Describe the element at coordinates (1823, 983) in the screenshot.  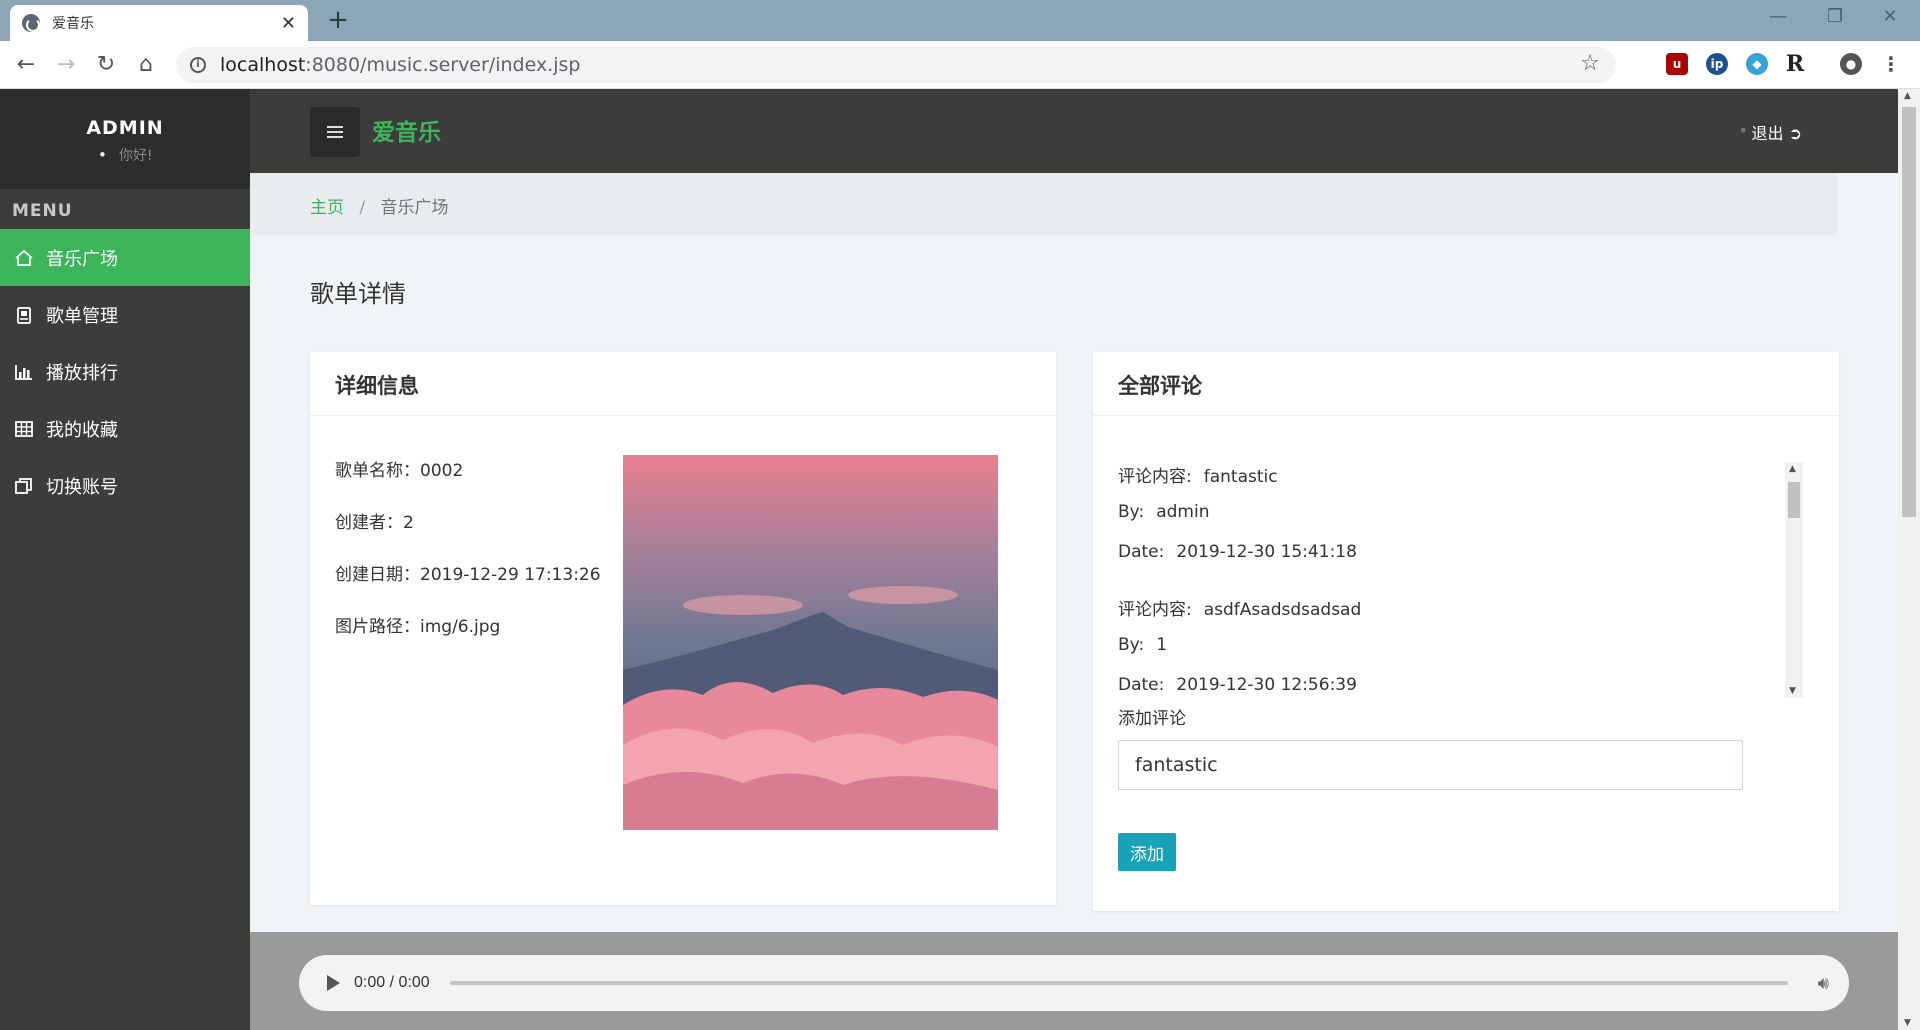
I see `volume-icon: 🔊︎` at that location.